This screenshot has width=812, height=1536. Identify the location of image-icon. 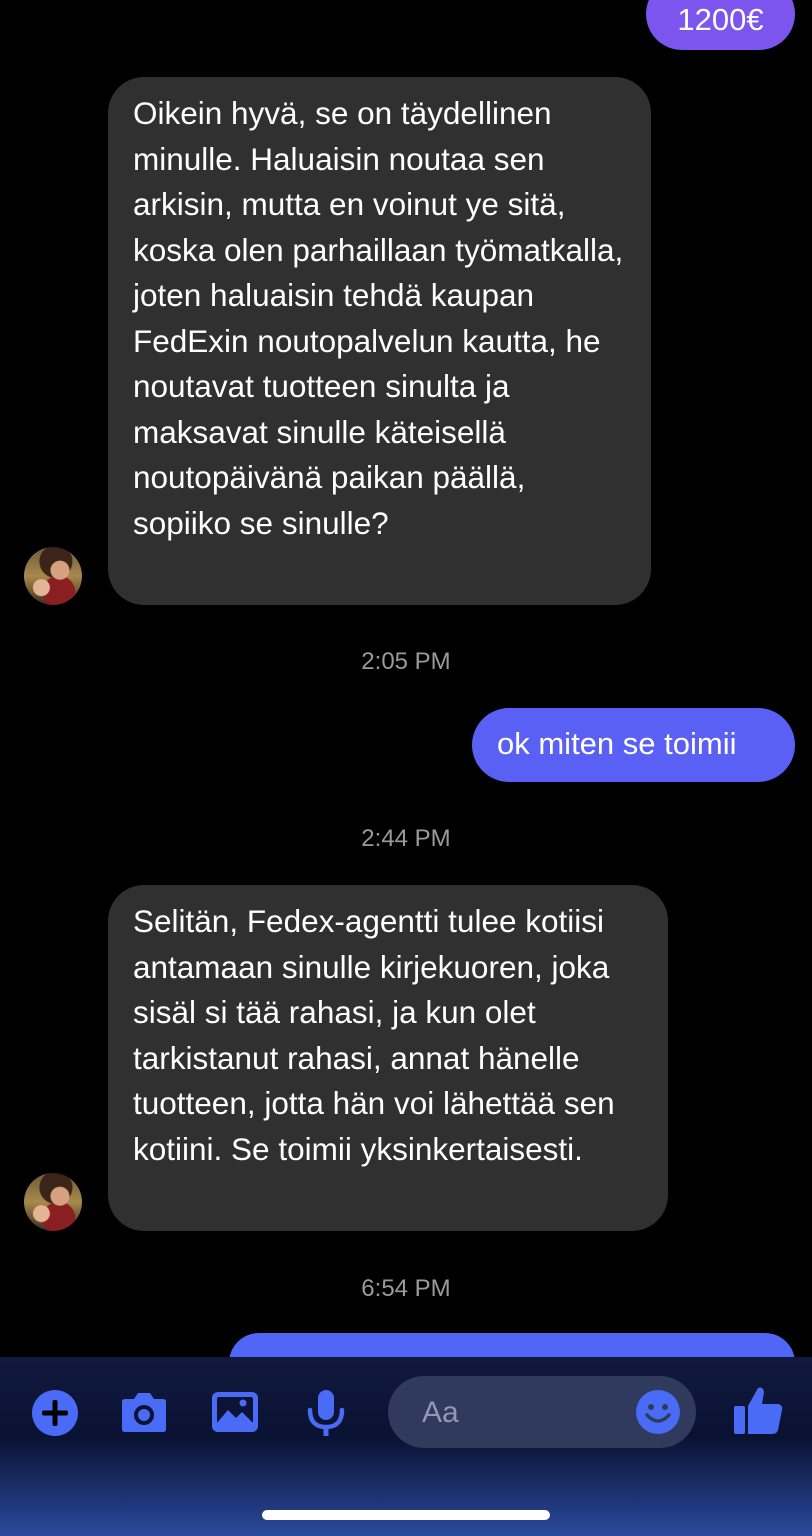
(235, 1412).